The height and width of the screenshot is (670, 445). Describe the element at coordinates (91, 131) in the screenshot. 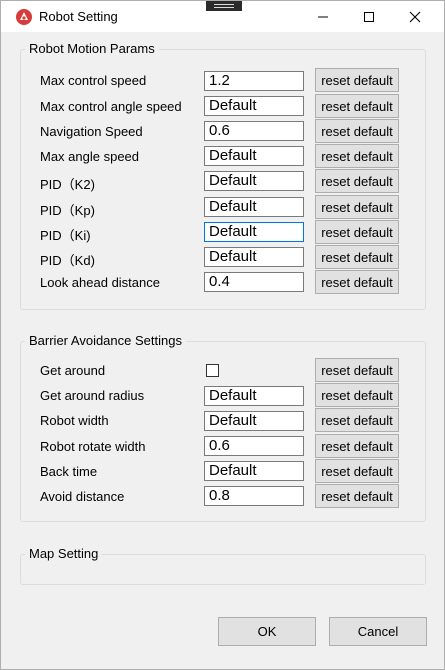

I see `navigation-speed-label: Navigation Speed` at that location.